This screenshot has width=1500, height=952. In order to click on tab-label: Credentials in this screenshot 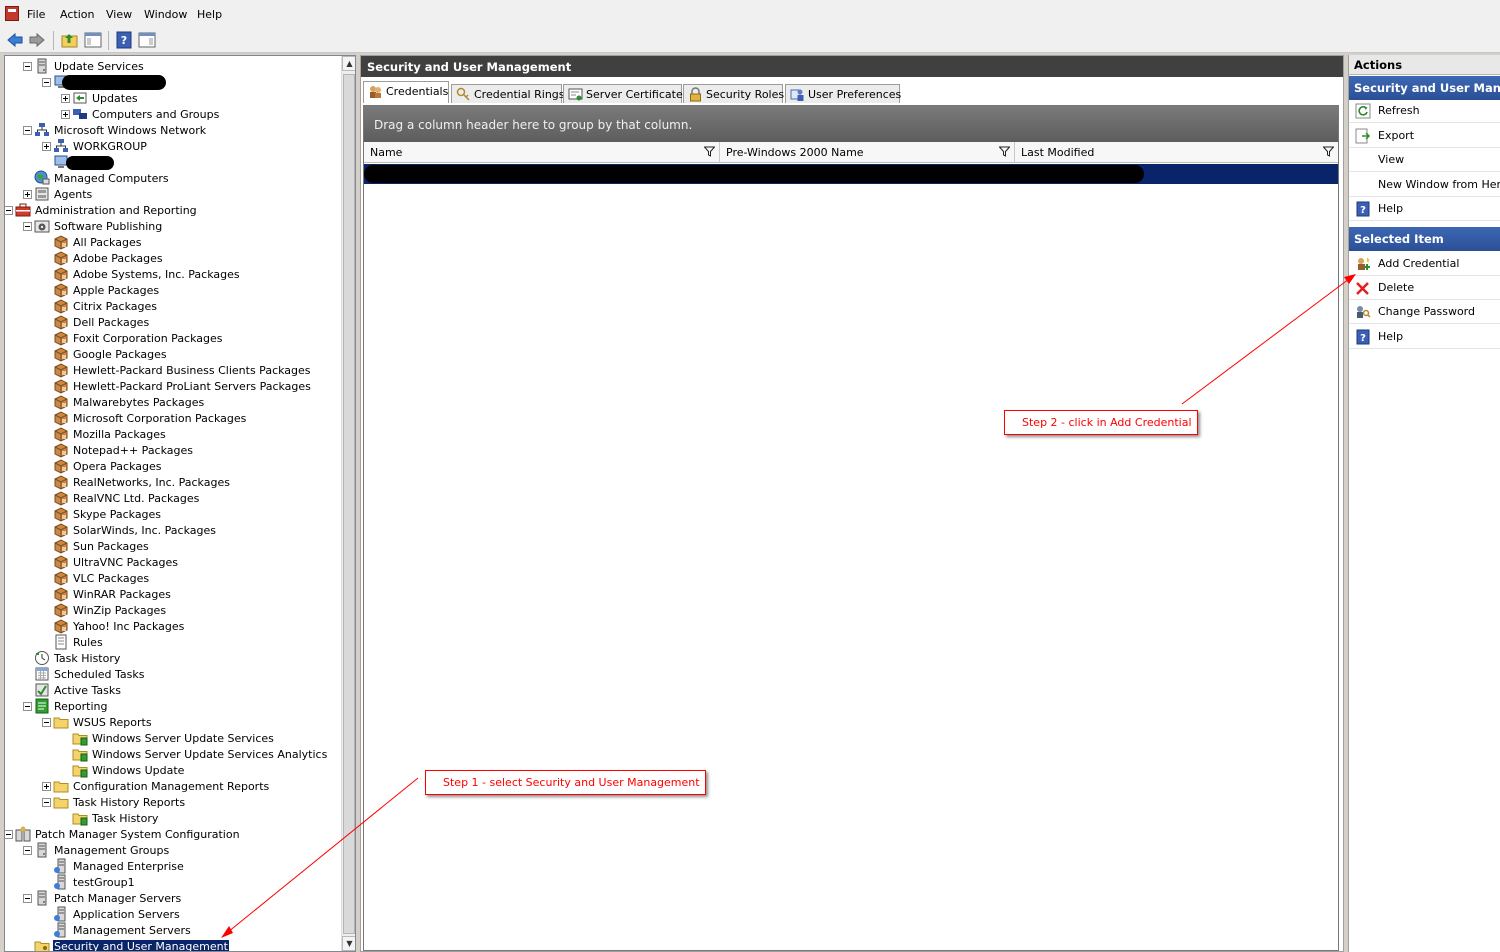, I will do `click(417, 91)`.